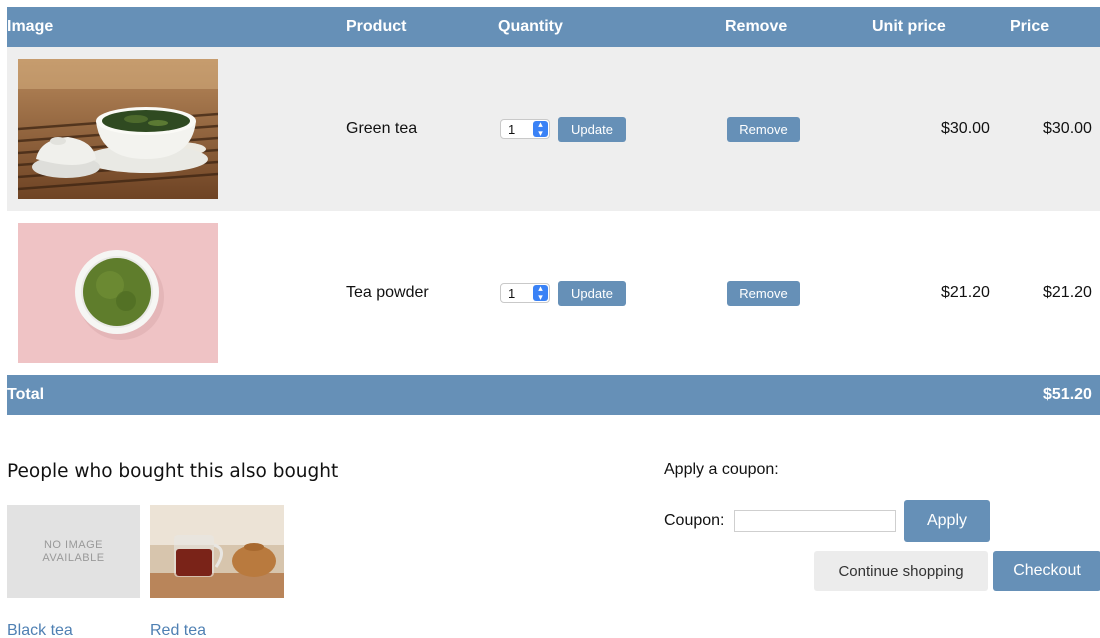  I want to click on line-price: $21.20, so click(1067, 292).